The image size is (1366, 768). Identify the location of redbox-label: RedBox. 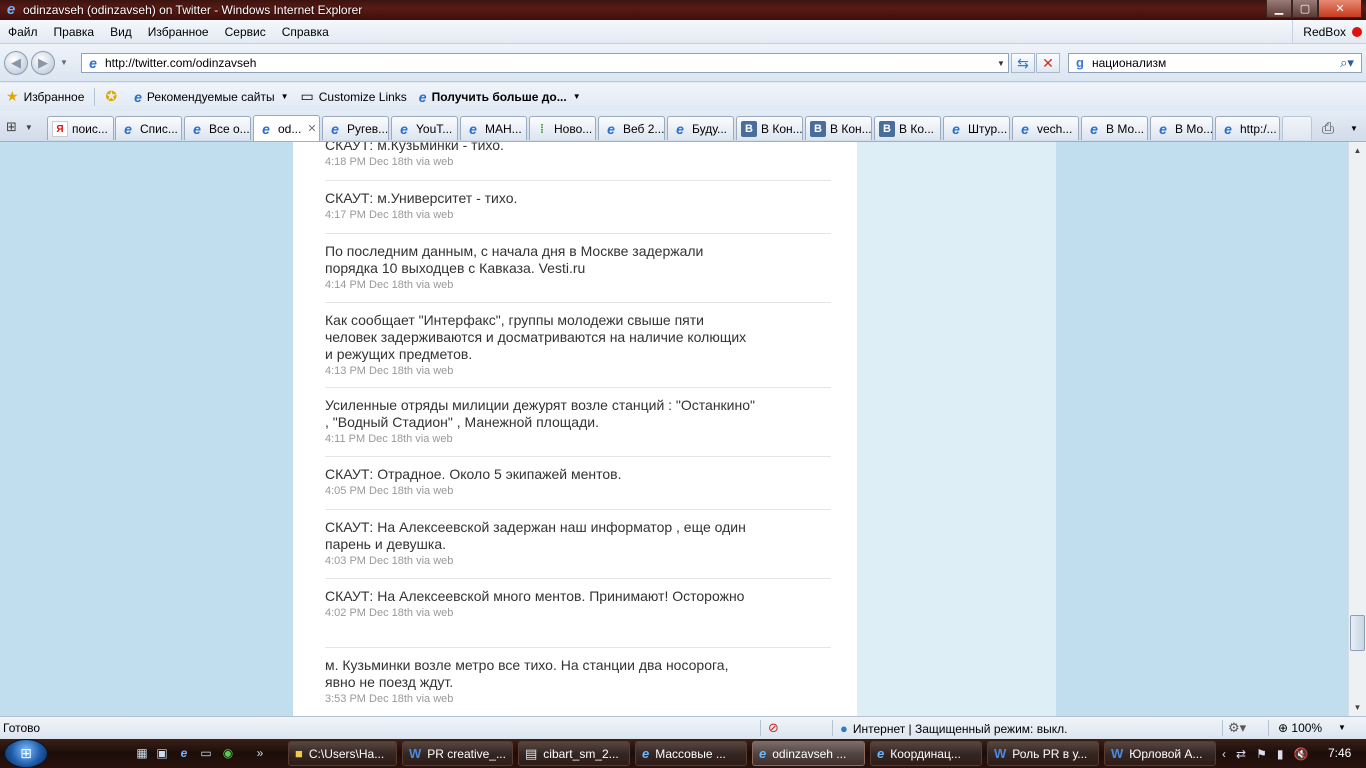
(1324, 32).